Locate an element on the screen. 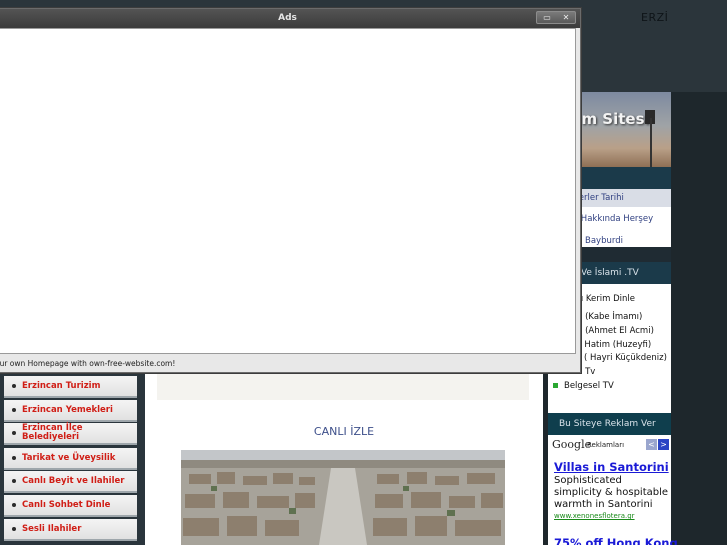  menu-item-label: Canlı Sohbet Dinle is located at coordinates (66, 504).